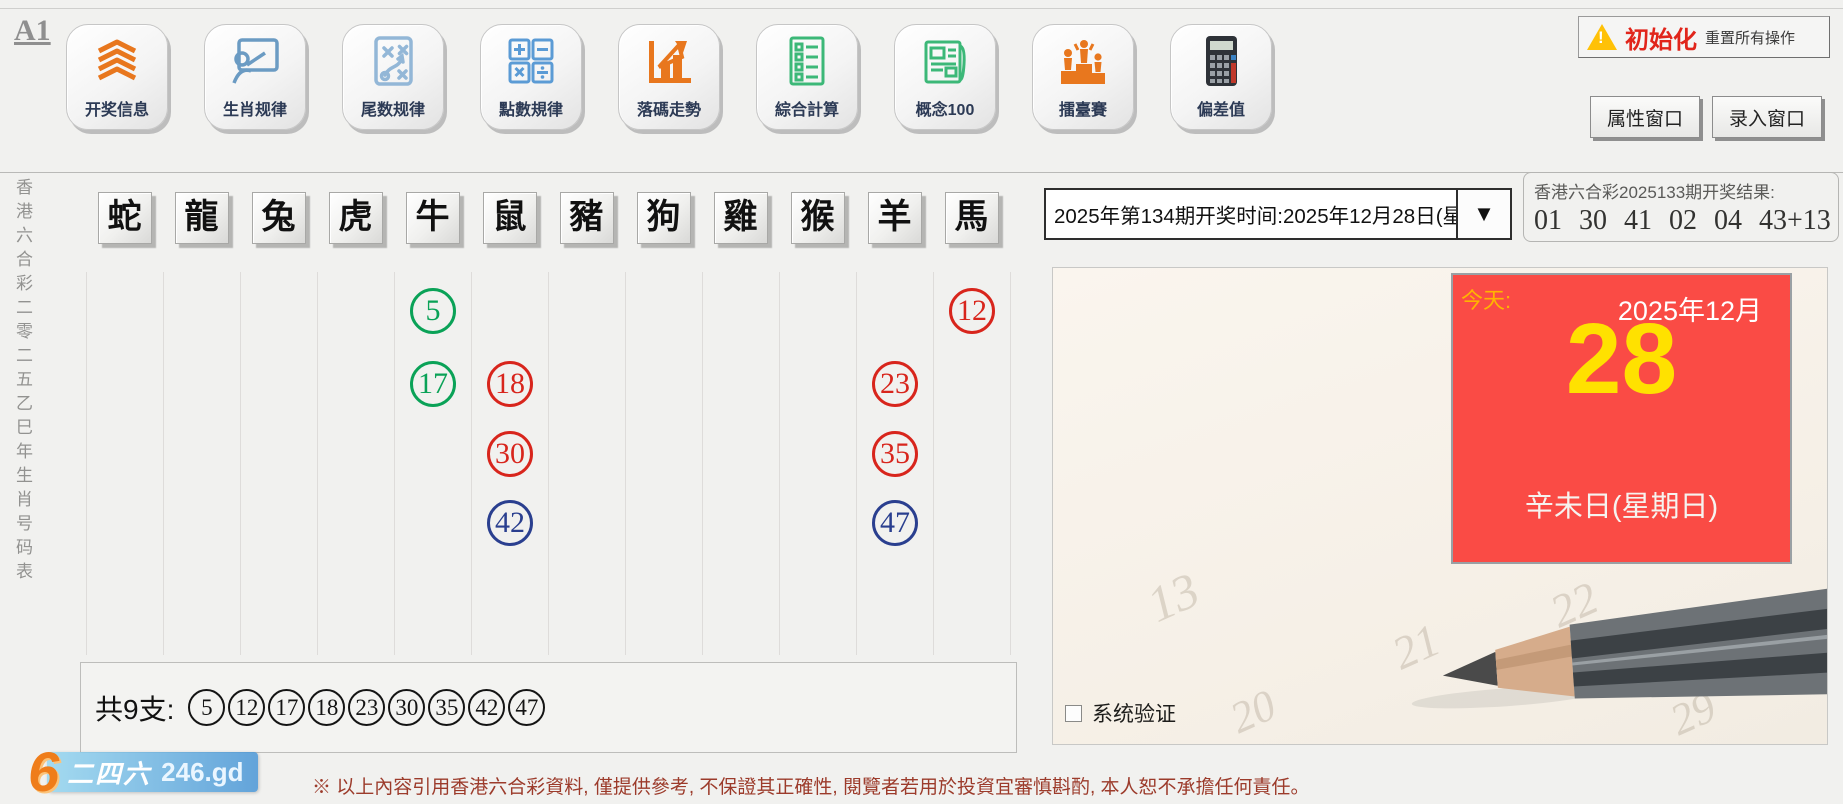  What do you see at coordinates (202, 771) in the screenshot?
I see `watermark-domain: 246.gd` at bounding box center [202, 771].